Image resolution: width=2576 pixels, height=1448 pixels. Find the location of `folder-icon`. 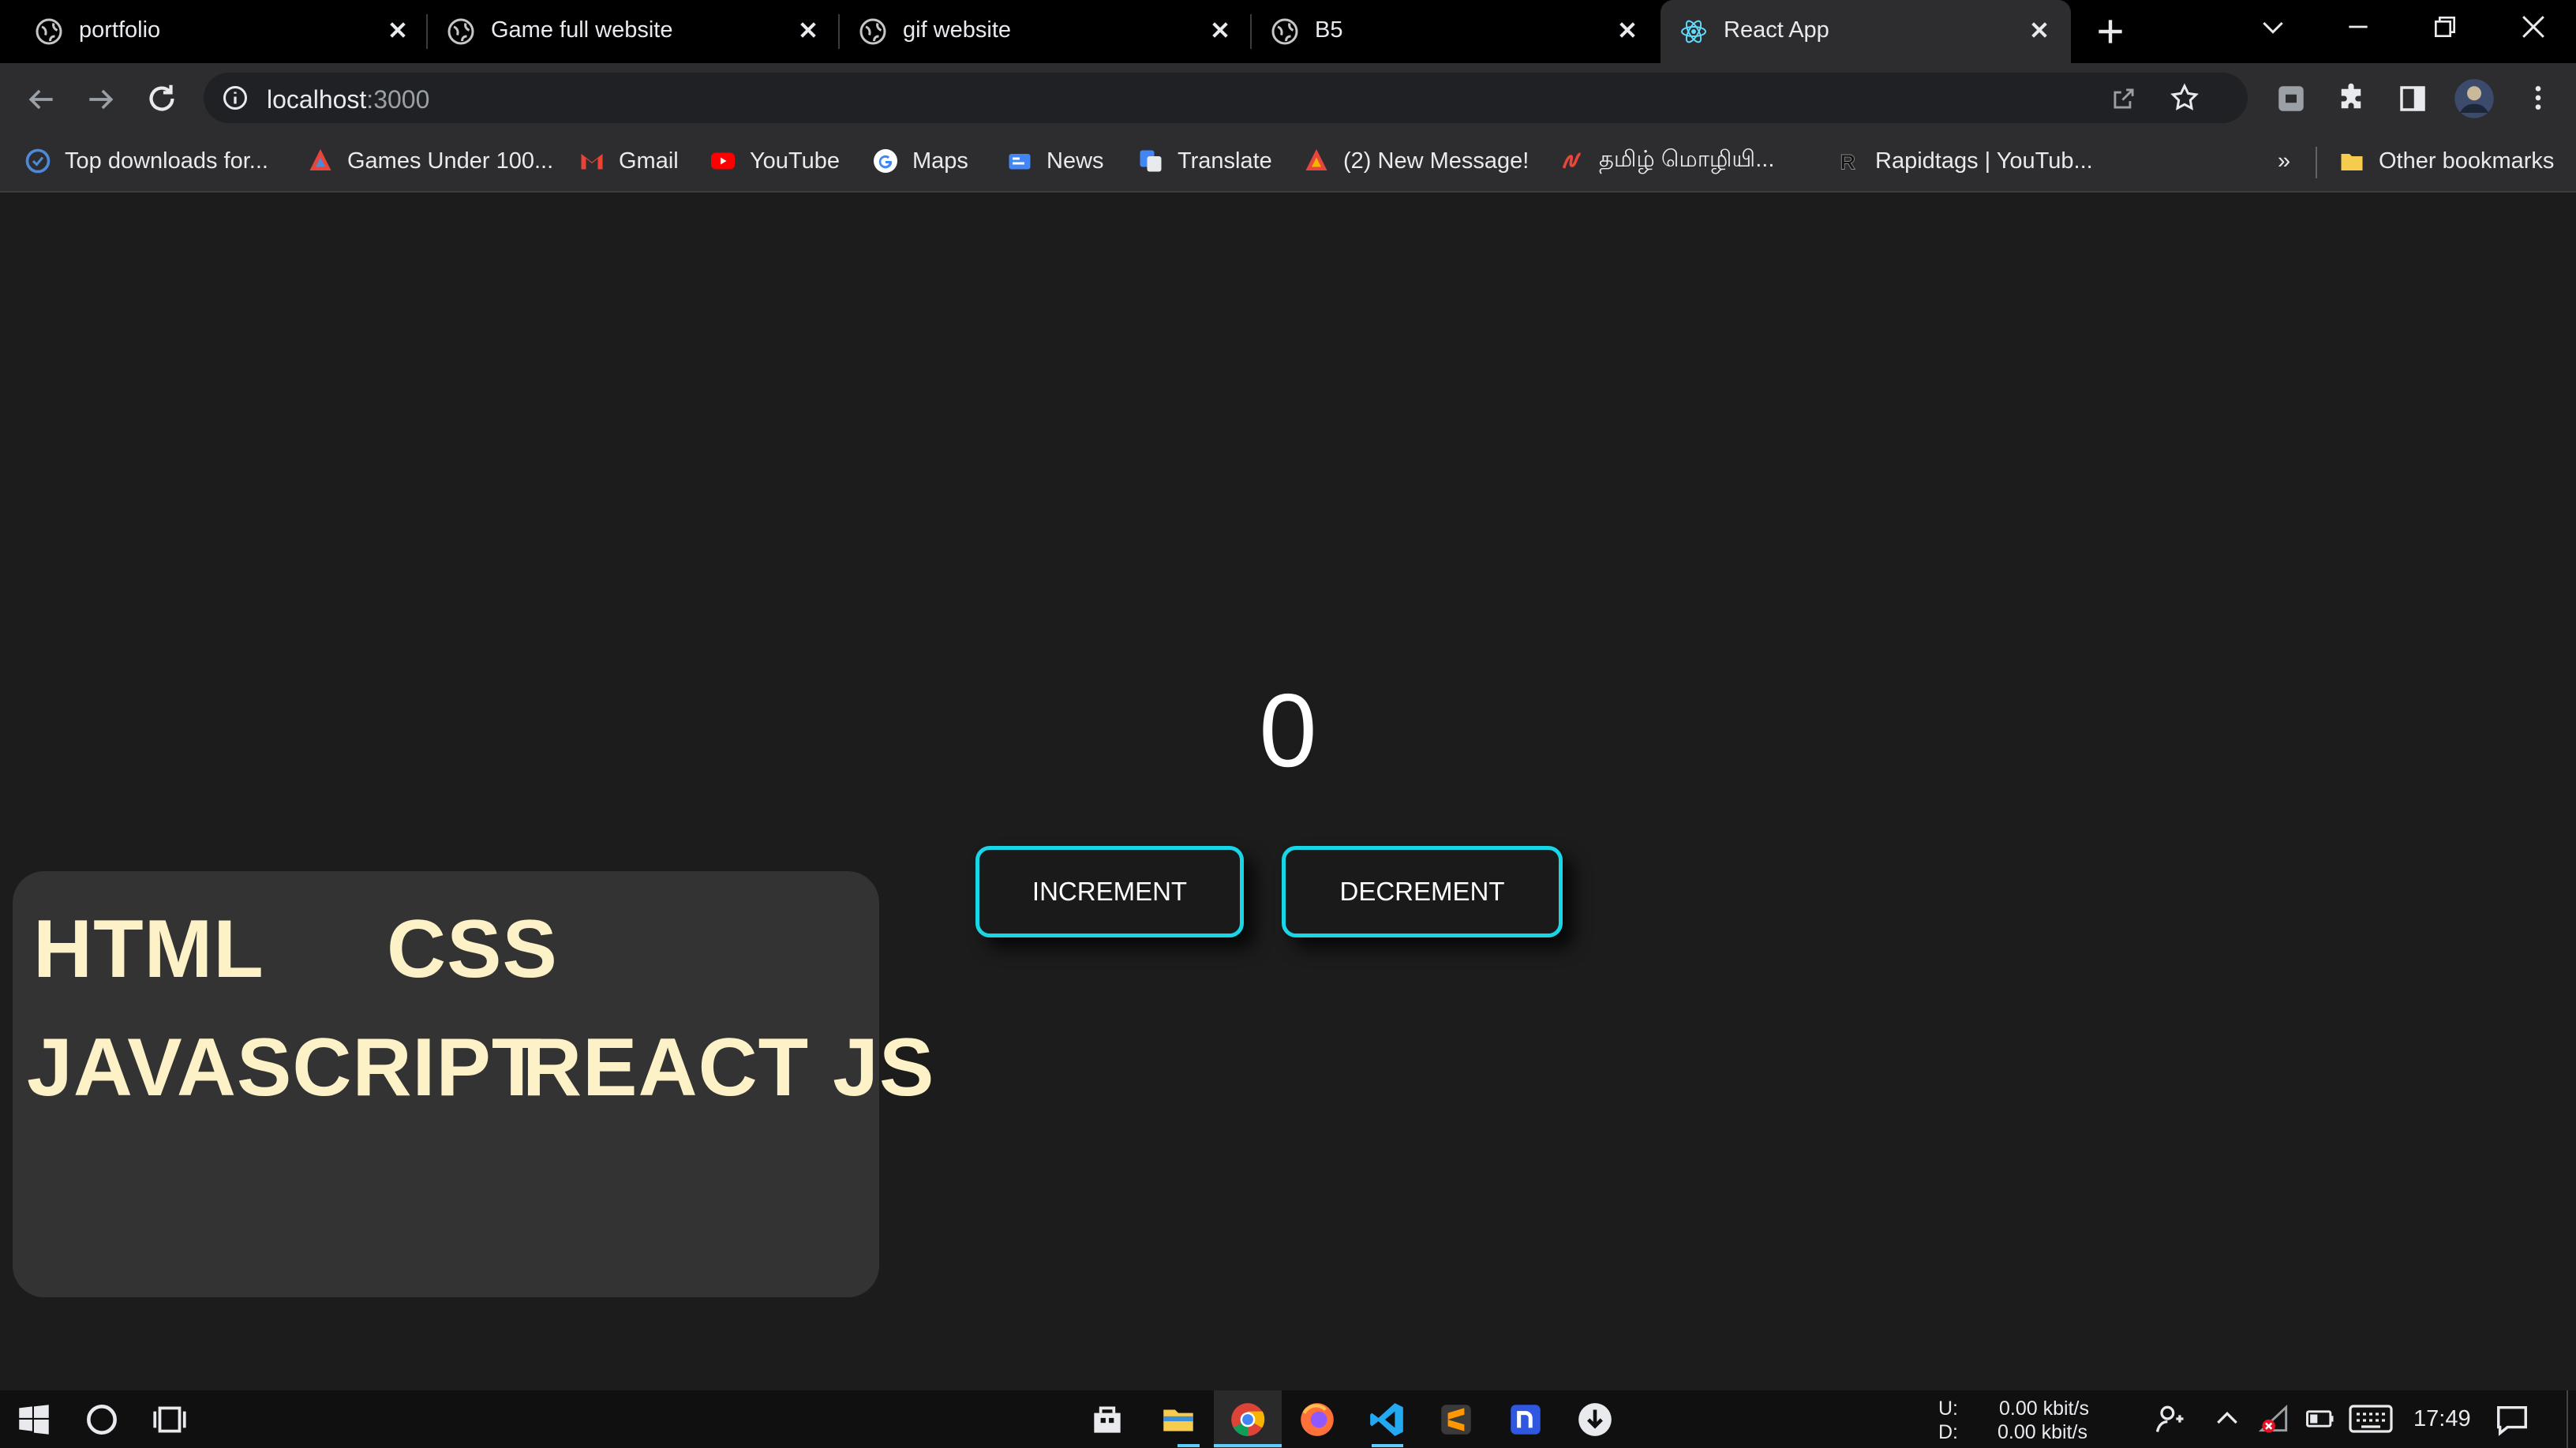

folder-icon is located at coordinates (2352, 162).